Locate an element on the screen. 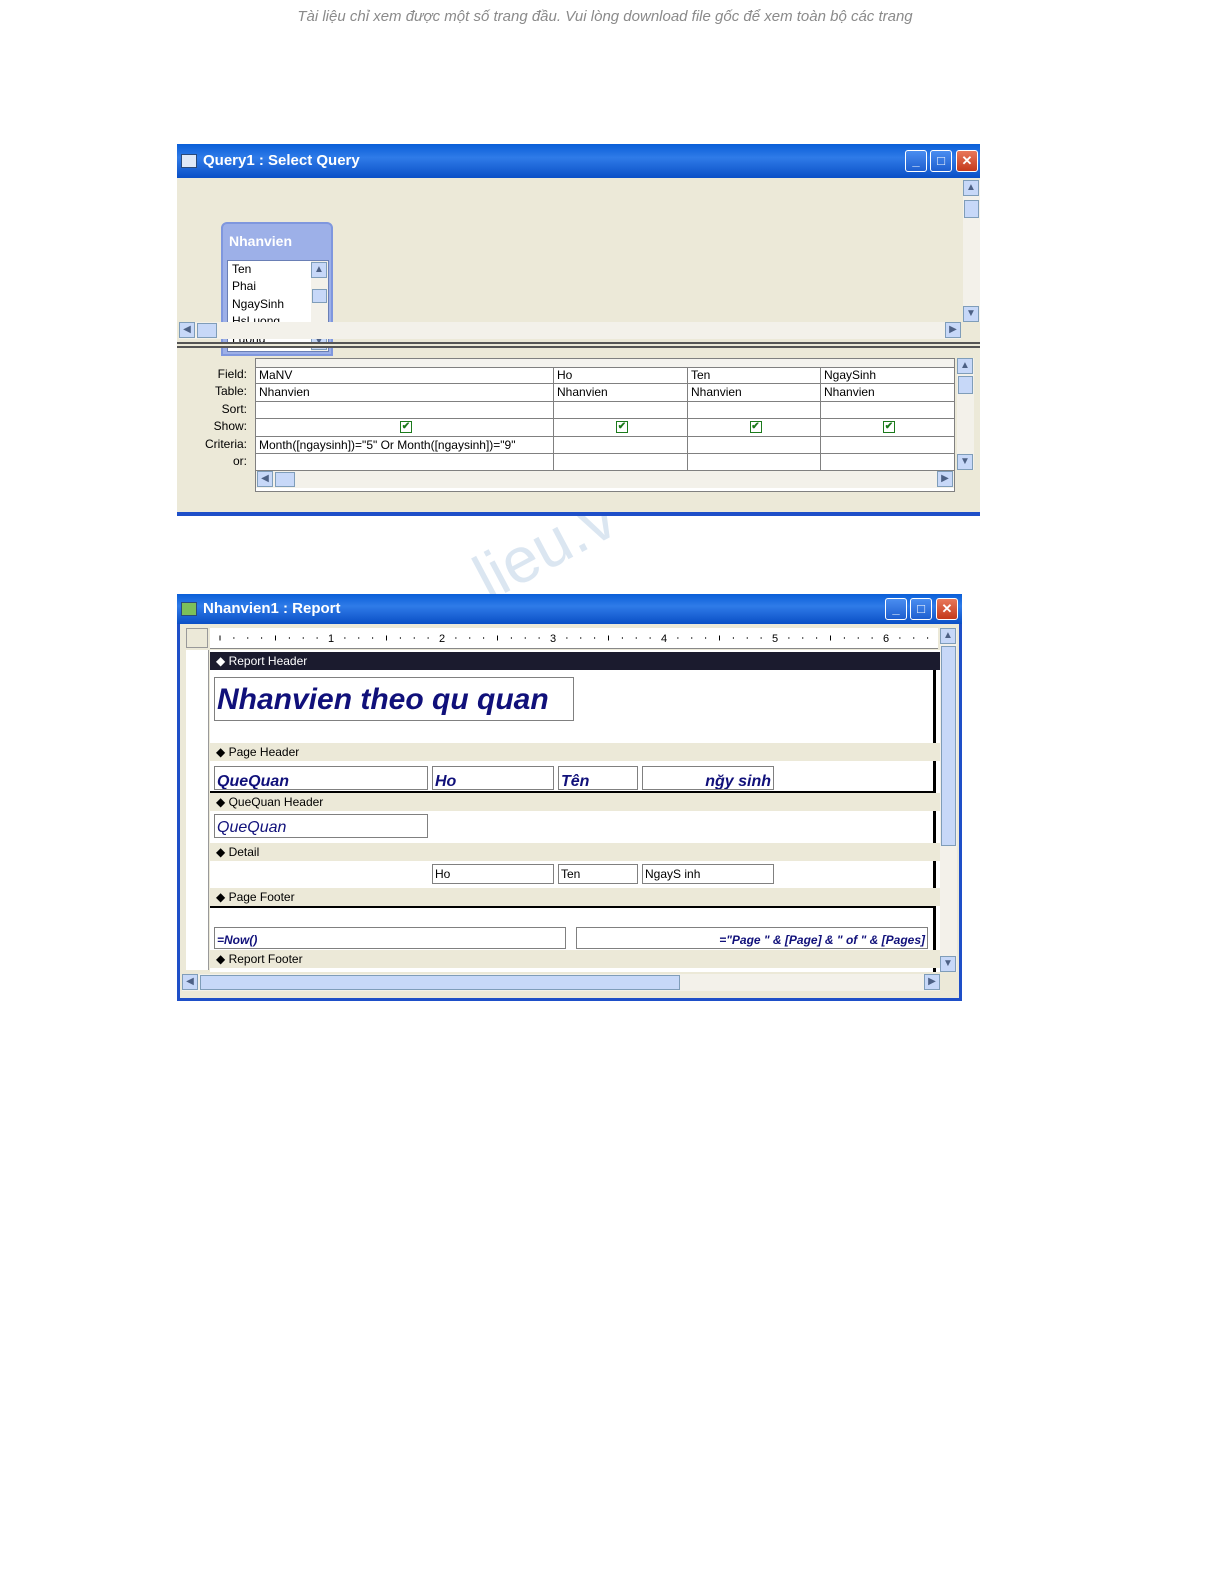 Image resolution: width=1225 pixels, height=1585 pixels. ruler-number: 4 is located at coordinates (664, 639).